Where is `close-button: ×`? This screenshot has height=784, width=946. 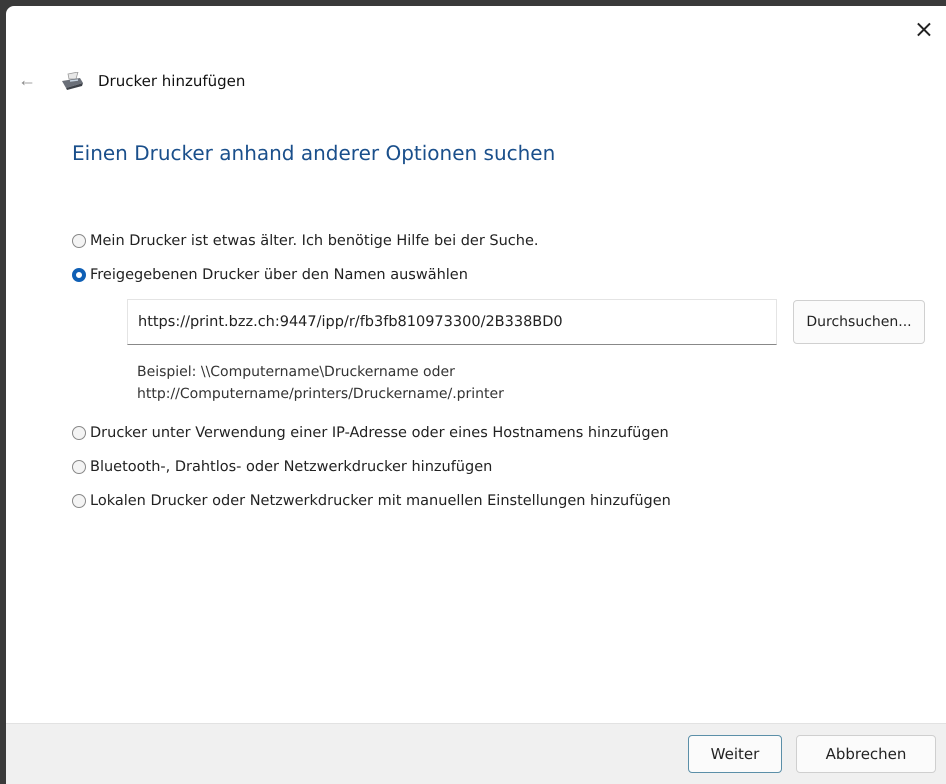 close-button: × is located at coordinates (924, 29).